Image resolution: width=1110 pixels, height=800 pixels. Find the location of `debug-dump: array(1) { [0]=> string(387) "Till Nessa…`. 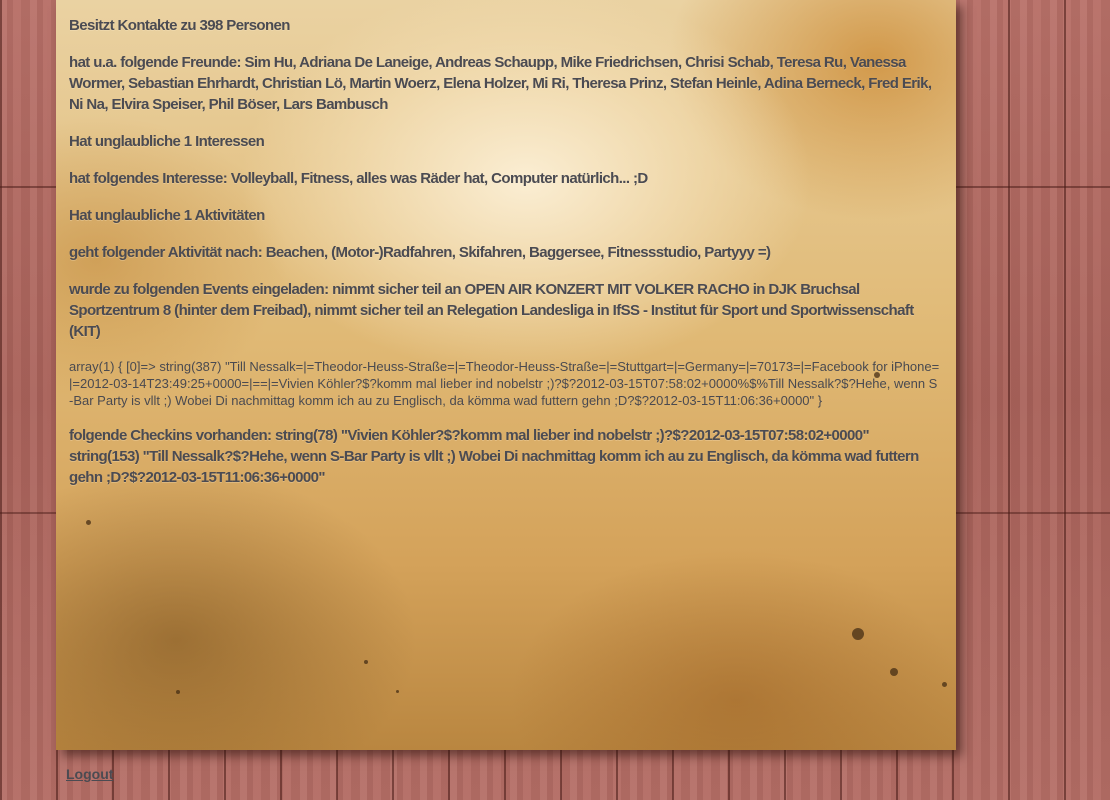

debug-dump: array(1) { [0]=> string(387) "Till Nessa… is located at coordinates (504, 383).